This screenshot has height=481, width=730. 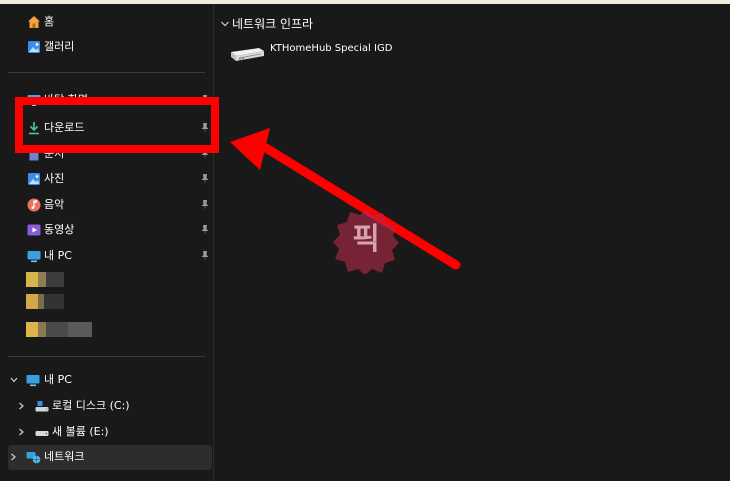 I want to click on sidebar-item-home: 홈, so click(x=110, y=22).